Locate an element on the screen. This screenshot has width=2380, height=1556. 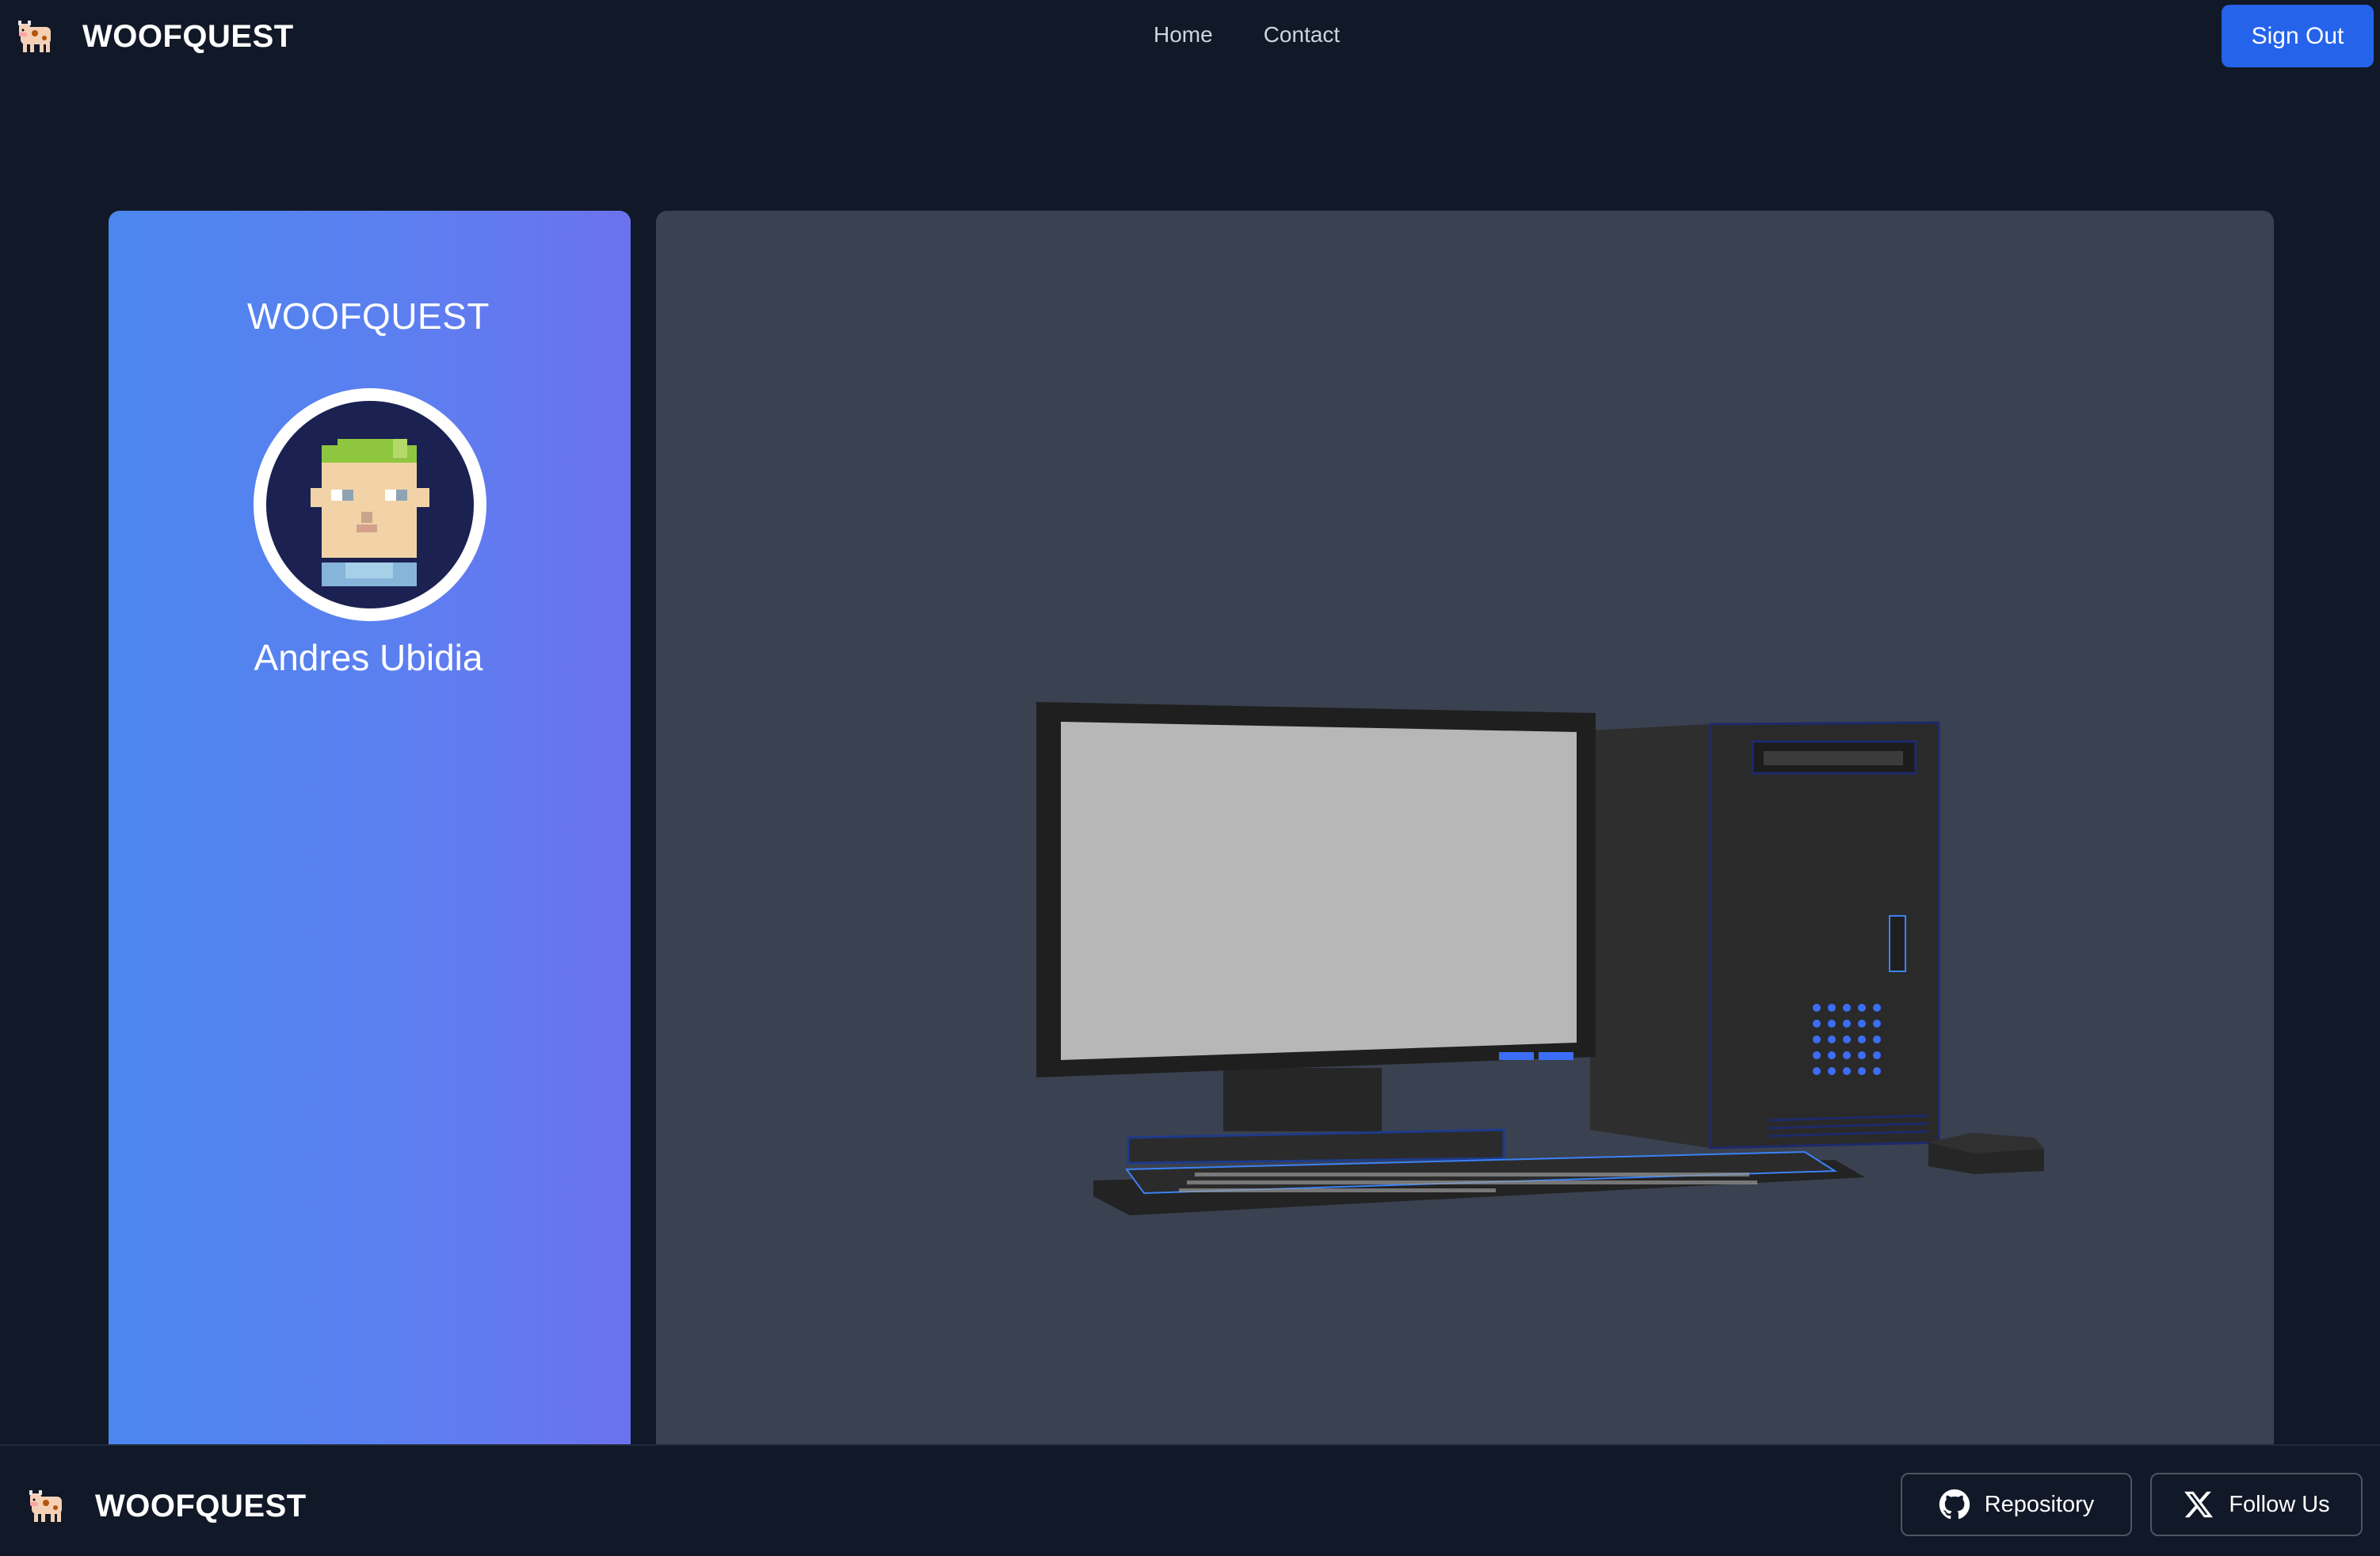
avatar is located at coordinates (370, 504).